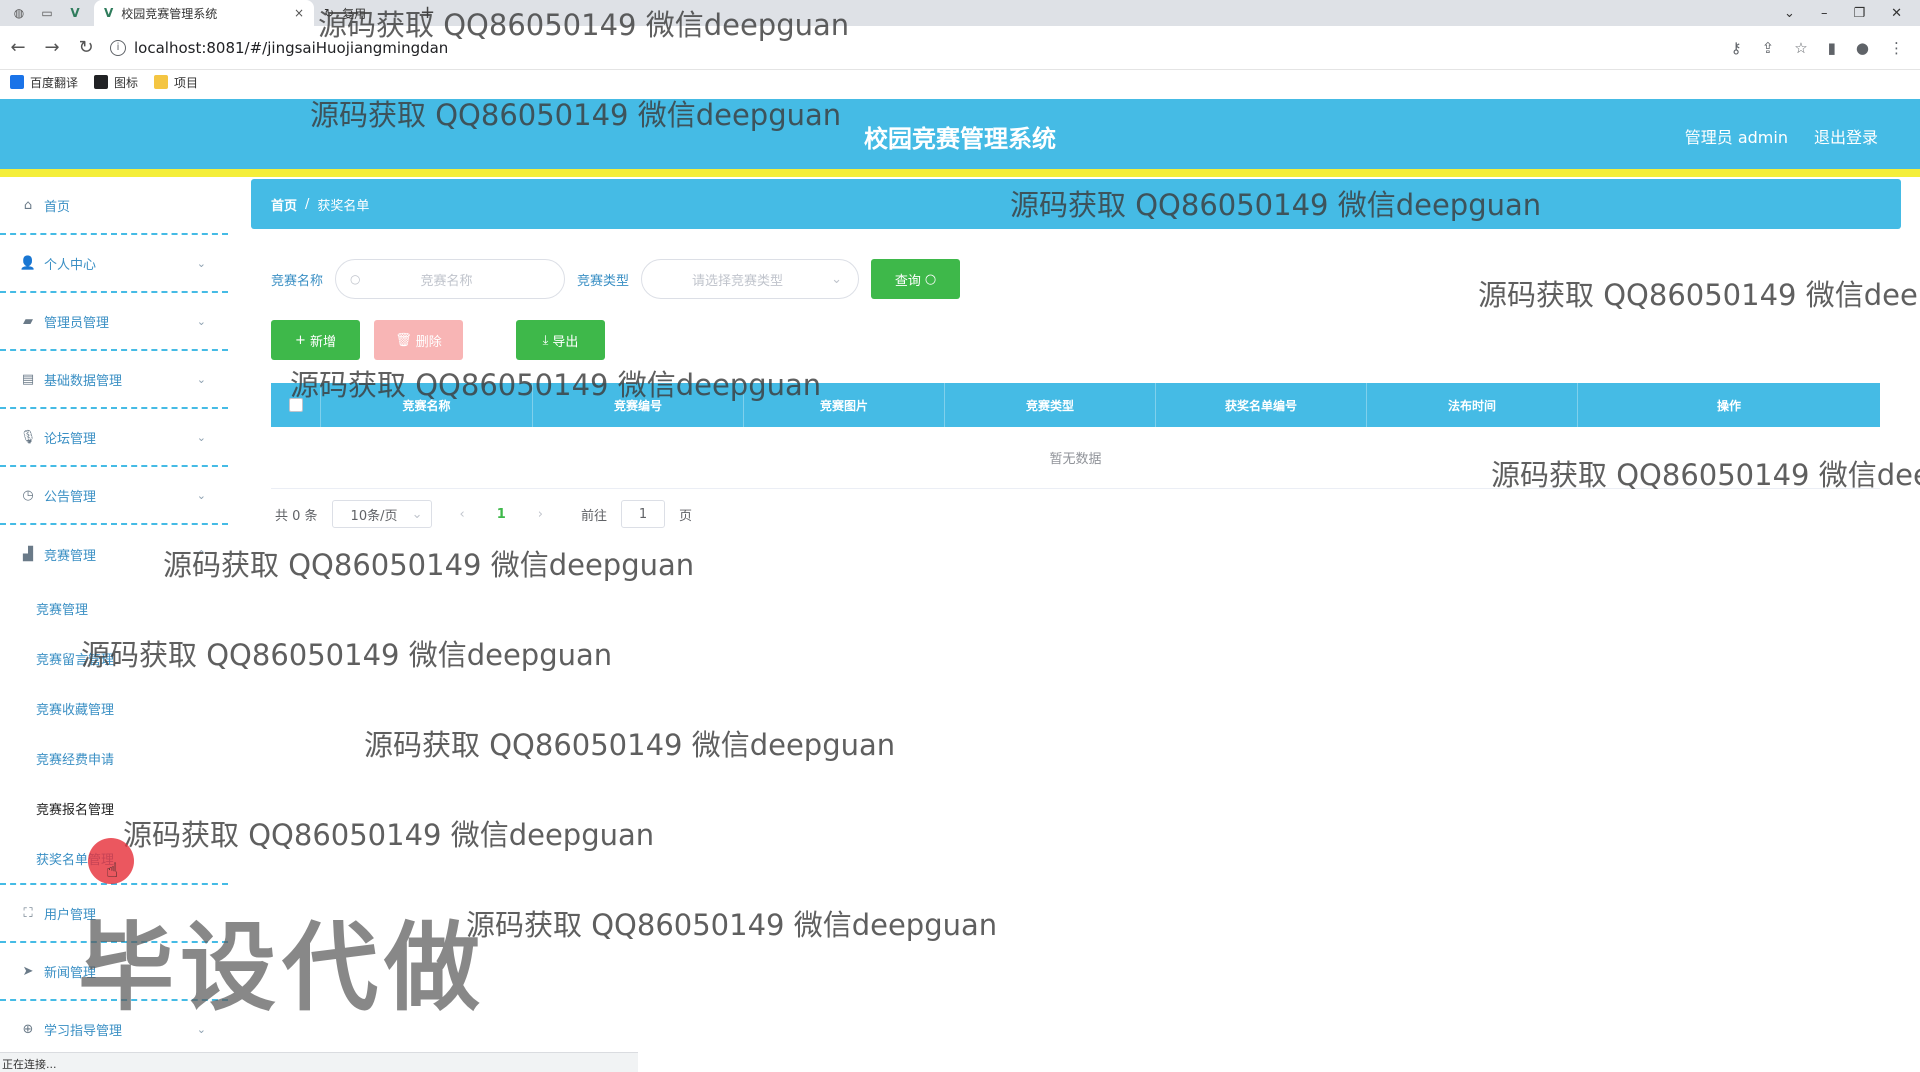 This screenshot has height=1072, width=1920. Describe the element at coordinates (1781, 136) in the screenshot. I see `header-user-area: 管理员 admin 退出登录` at that location.